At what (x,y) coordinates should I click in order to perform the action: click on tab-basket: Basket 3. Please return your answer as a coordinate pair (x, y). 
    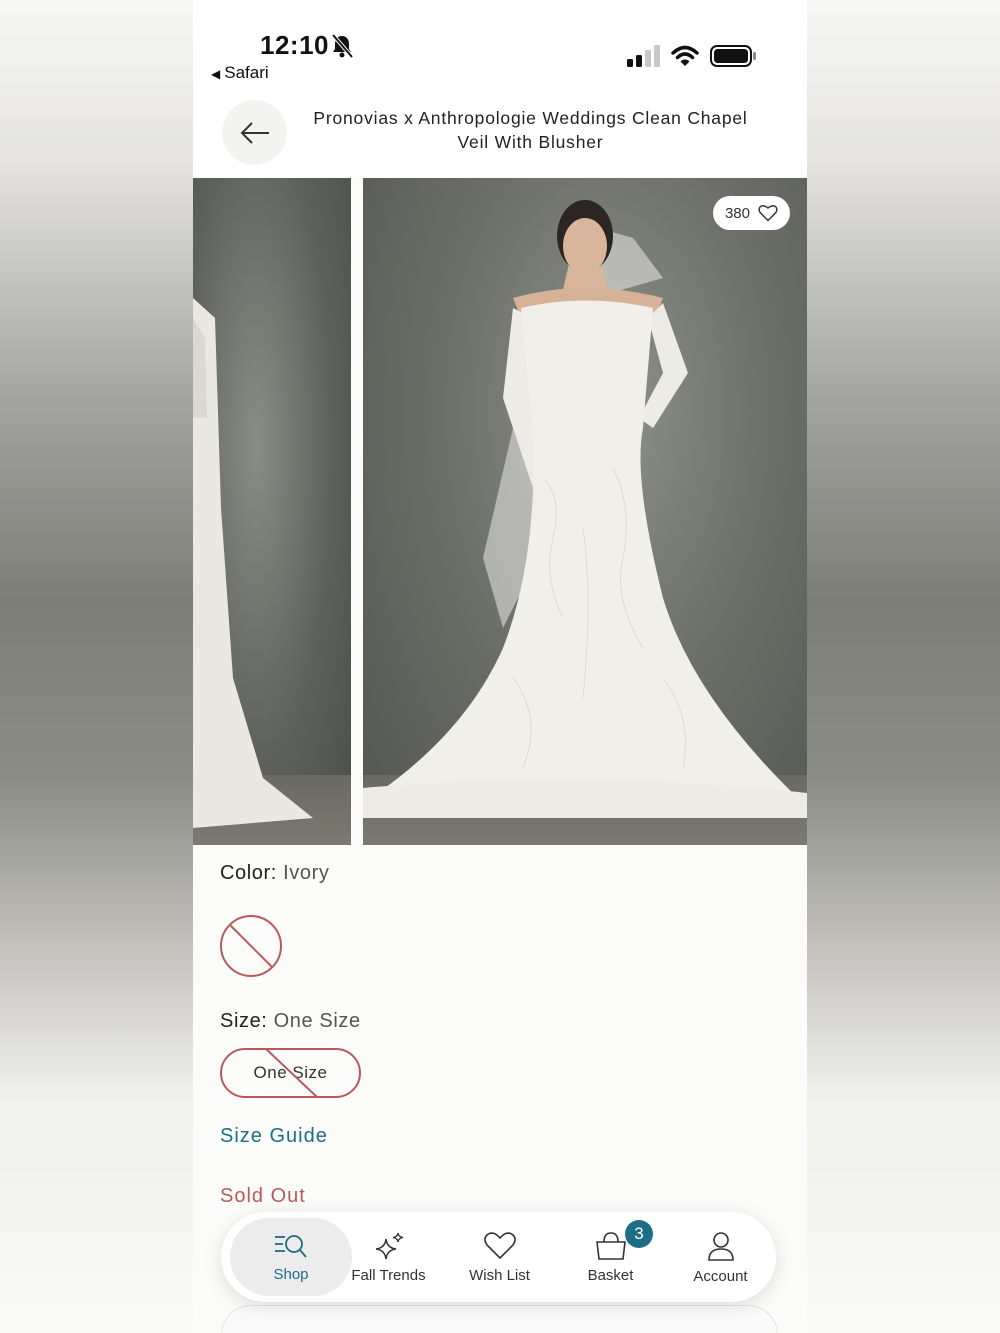
    Looking at the image, I should click on (610, 1257).